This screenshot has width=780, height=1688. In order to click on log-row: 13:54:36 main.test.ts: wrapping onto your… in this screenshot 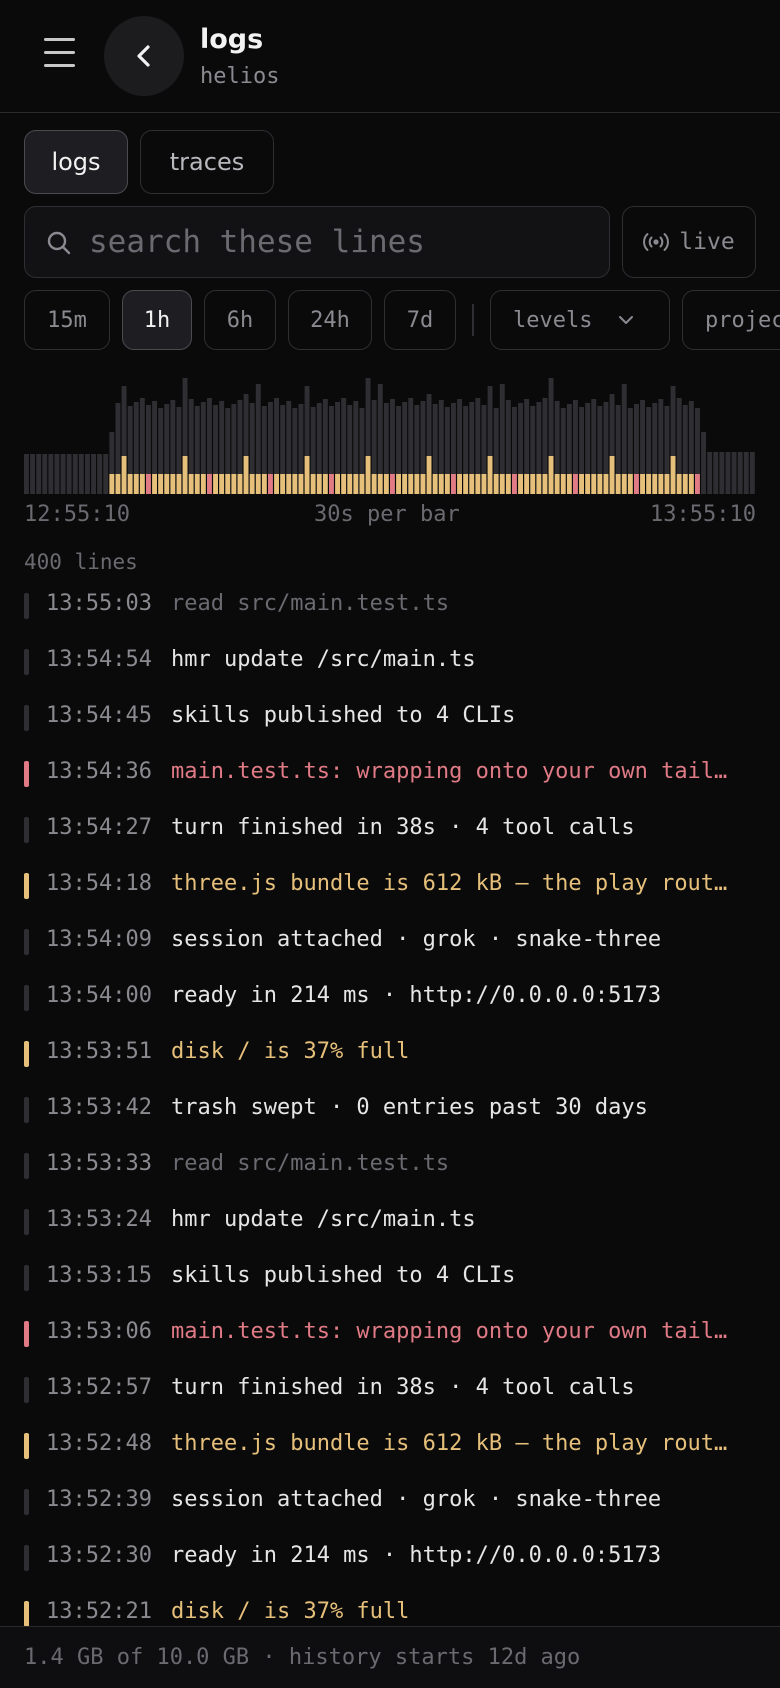, I will do `click(390, 774)`.